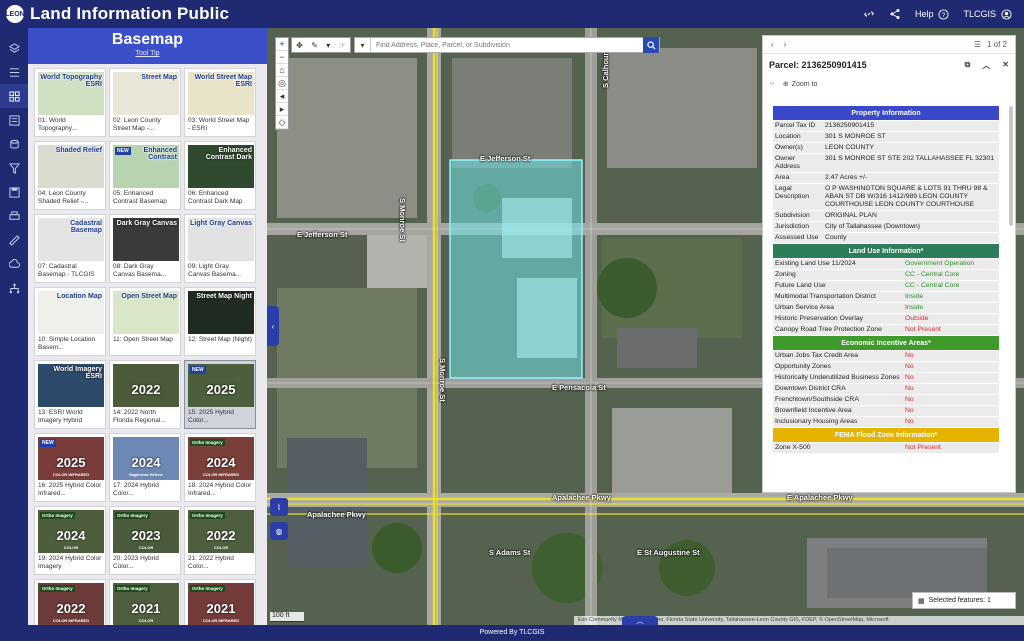 The height and width of the screenshot is (641, 1024). I want to click on chevron-down-icon: ▾, so click(328, 45).